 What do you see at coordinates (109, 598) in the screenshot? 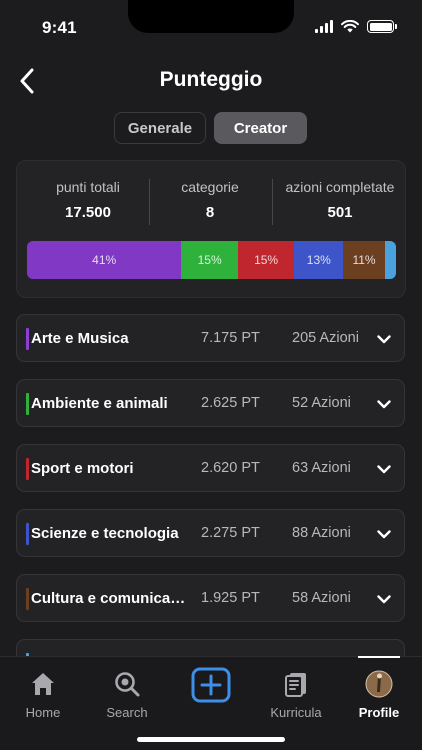
I see `category-name: Cultura e comunicazione` at bounding box center [109, 598].